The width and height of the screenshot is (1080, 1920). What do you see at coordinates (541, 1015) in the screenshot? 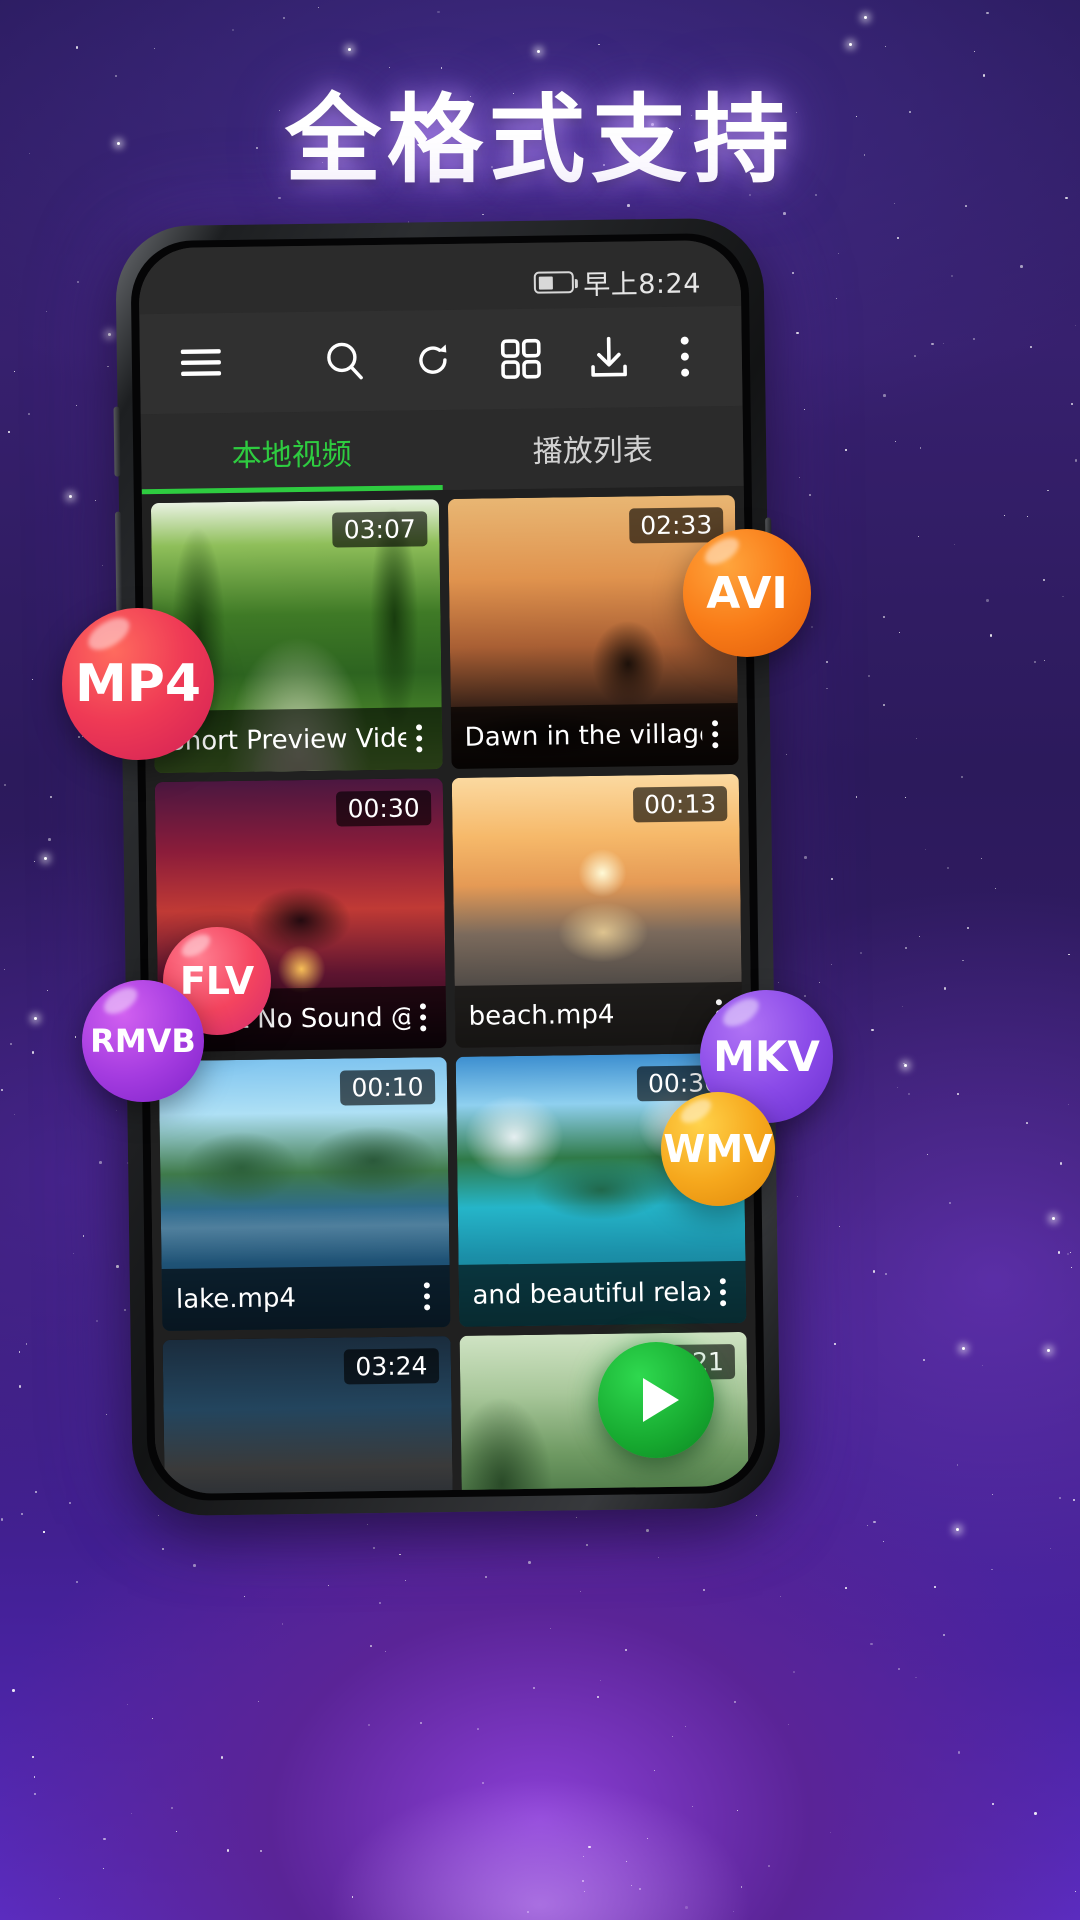
I see `video-title: beach.mp4` at bounding box center [541, 1015].